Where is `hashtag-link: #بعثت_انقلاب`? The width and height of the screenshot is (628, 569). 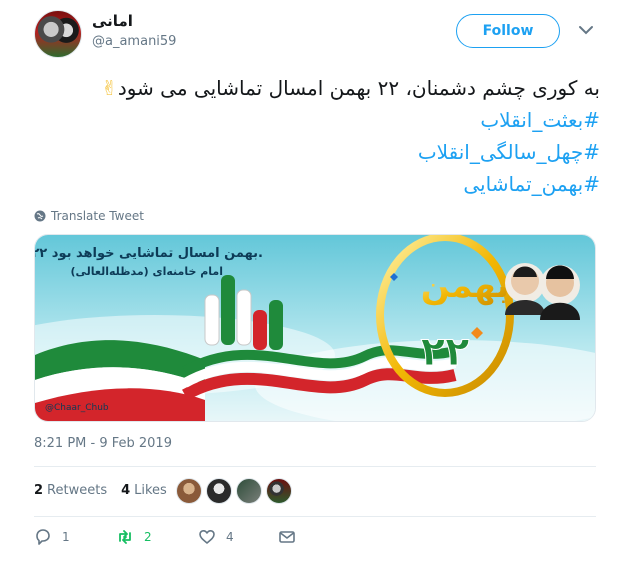 hashtag-link: #بعثت_انقلاب is located at coordinates (317, 120).